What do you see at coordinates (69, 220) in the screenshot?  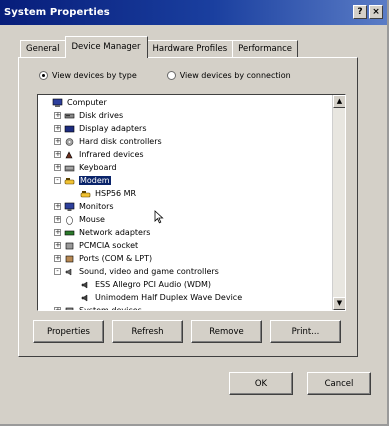 I see `mouse-icon` at bounding box center [69, 220].